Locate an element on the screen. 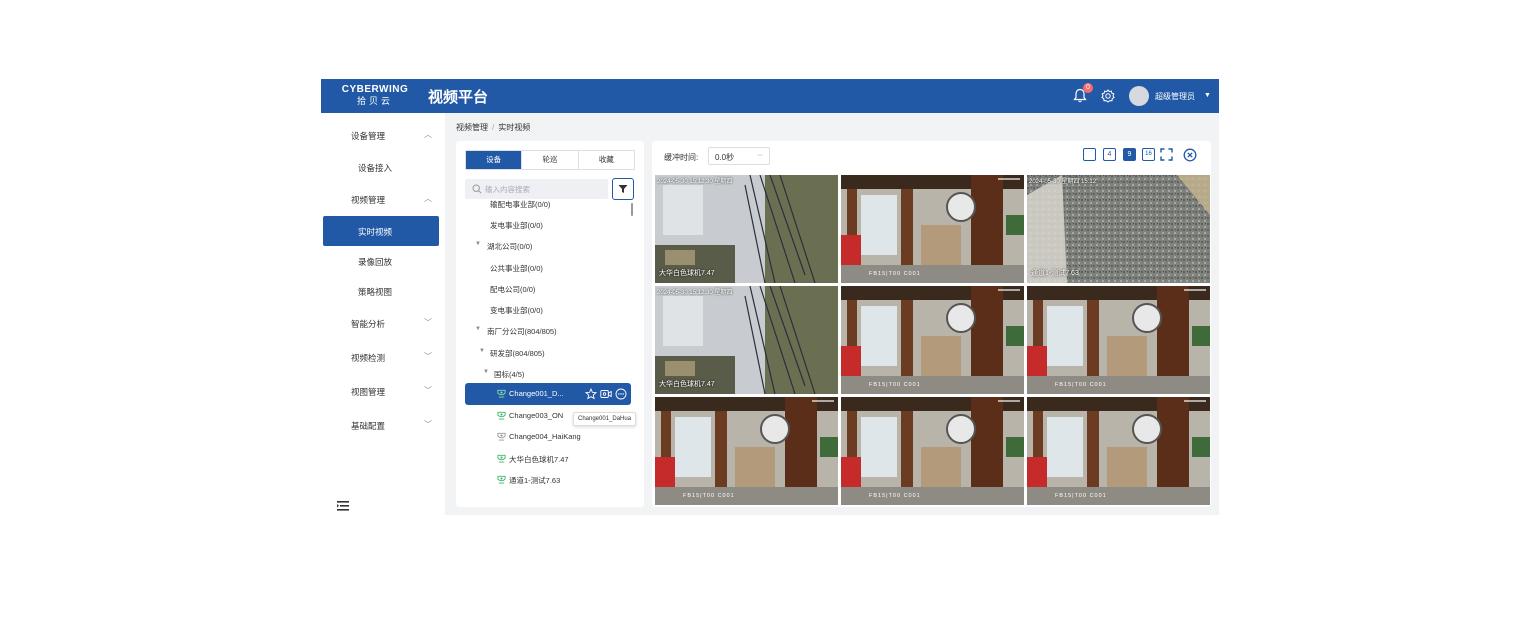 The height and width of the screenshot is (627, 1537). tab-patrol: 轮巡 is located at coordinates (550, 160).